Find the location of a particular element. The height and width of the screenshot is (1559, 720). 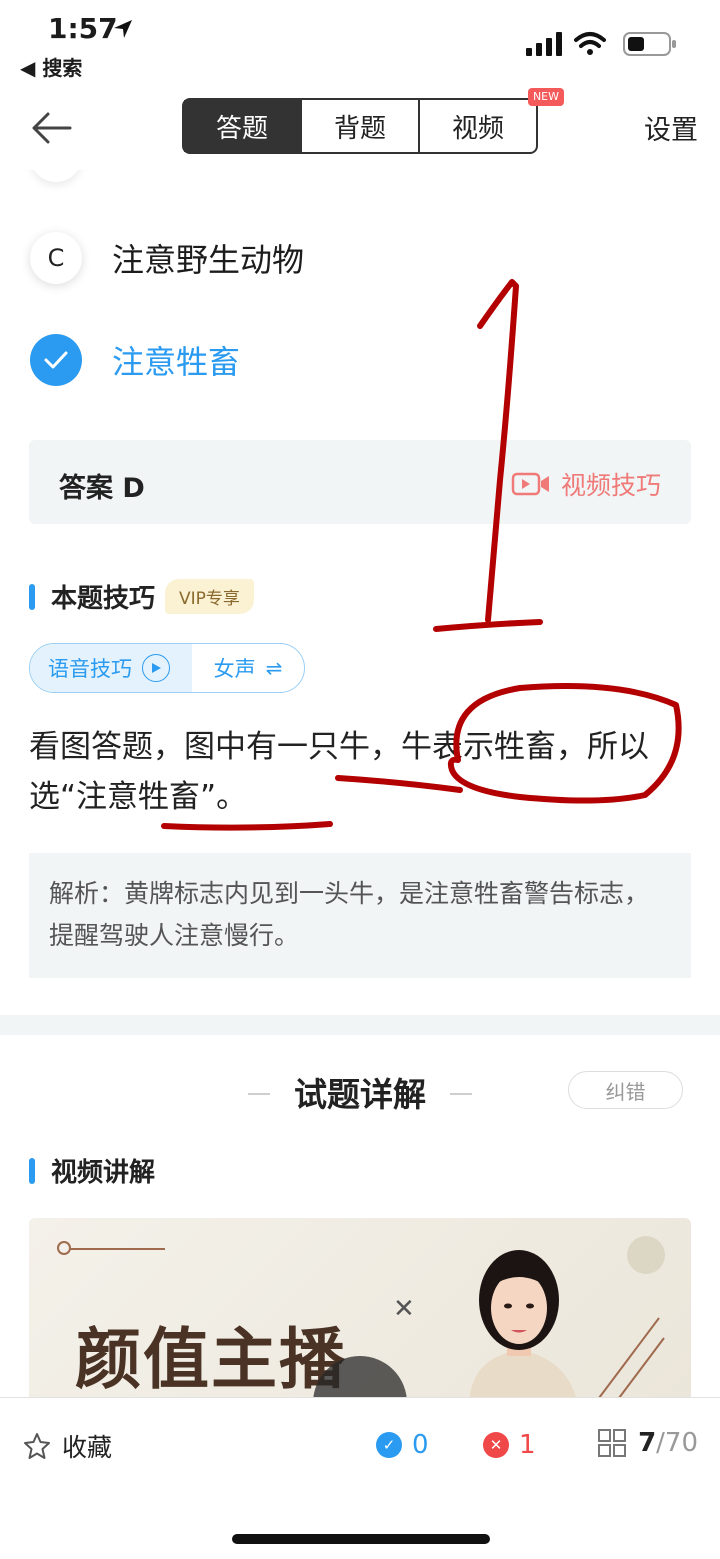

option-text: 注意野生动物 is located at coordinates (208, 260).